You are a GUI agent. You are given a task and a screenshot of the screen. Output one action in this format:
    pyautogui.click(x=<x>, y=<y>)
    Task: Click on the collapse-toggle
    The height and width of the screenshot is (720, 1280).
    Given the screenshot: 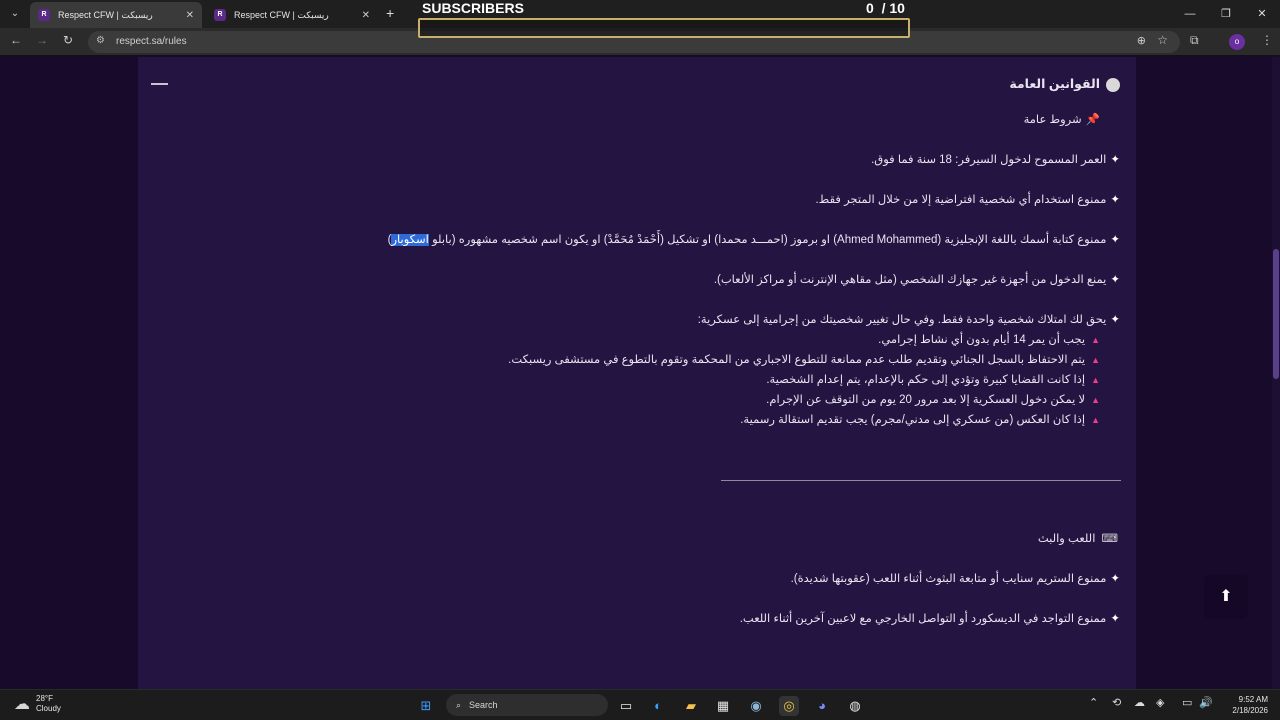 What is the action you would take?
    pyautogui.click(x=159, y=84)
    